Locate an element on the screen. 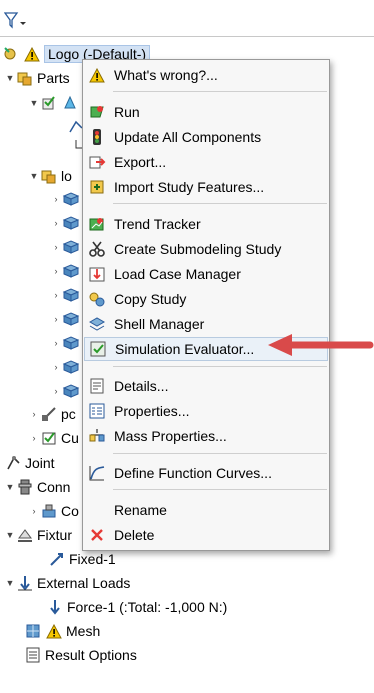  tree-joint-row: Joint is located at coordinates (29, 463).